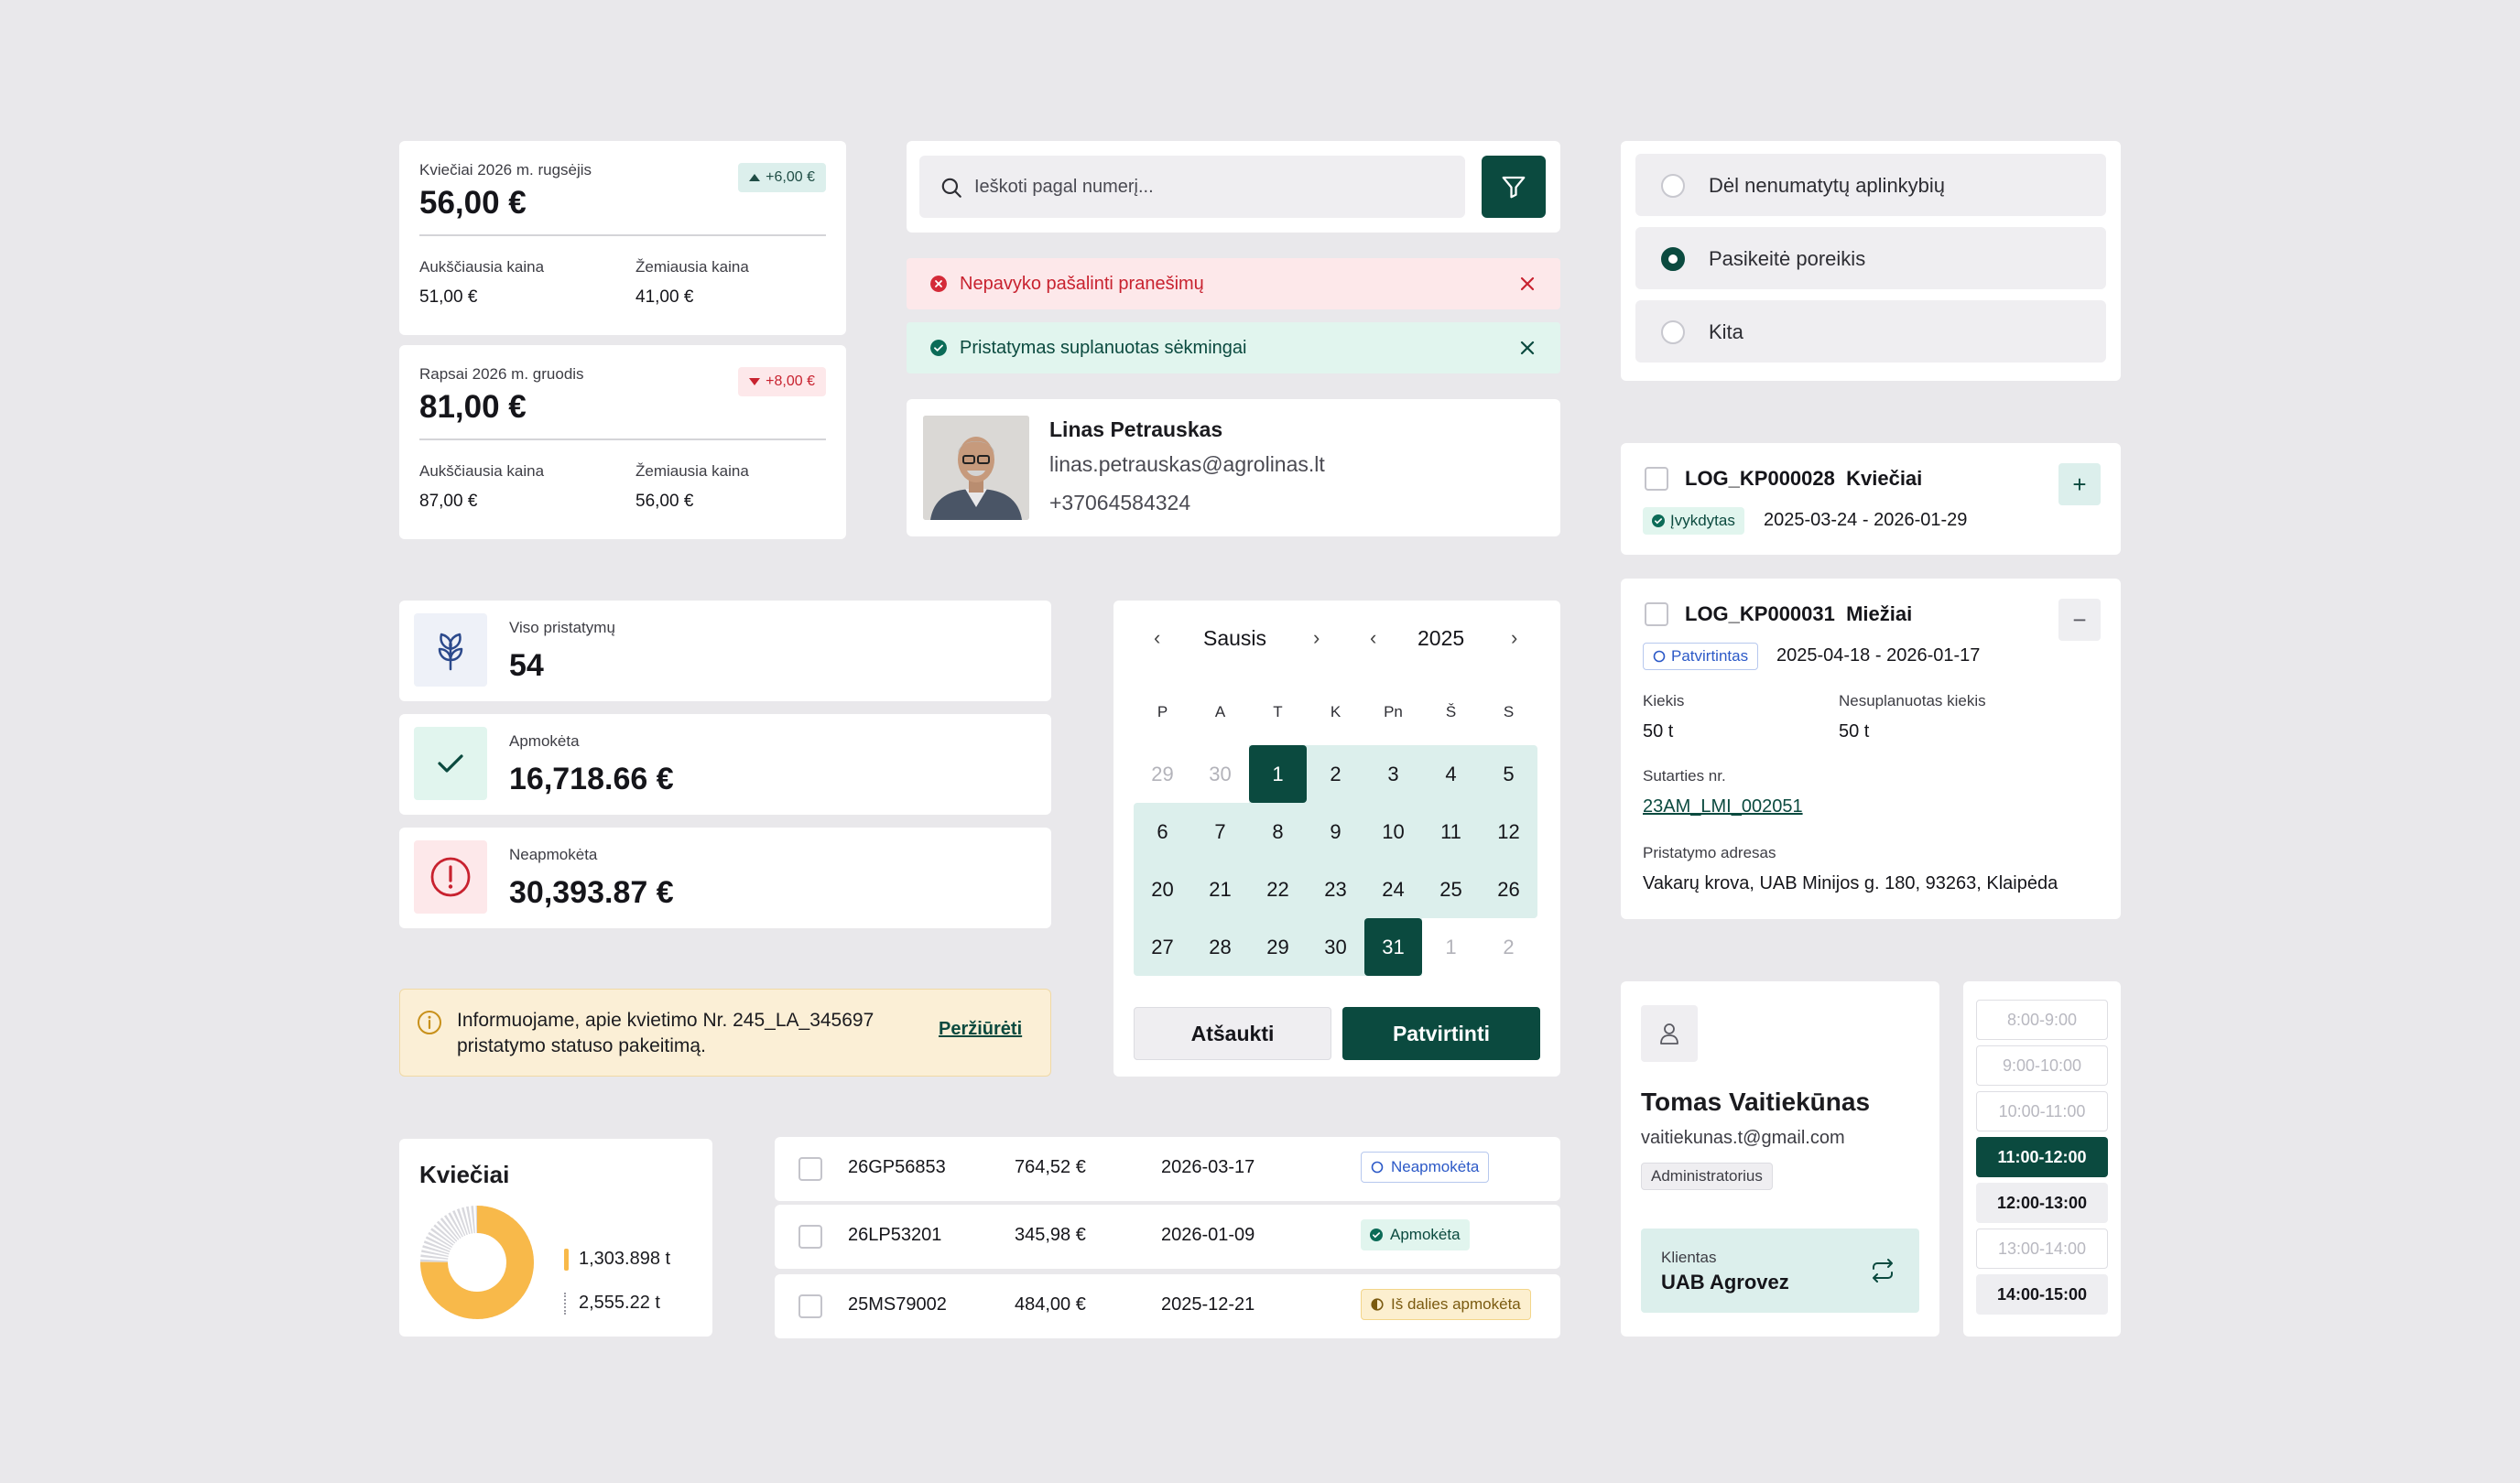 This screenshot has height=1483, width=2520. Describe the element at coordinates (2042, 1157) in the screenshot. I see `time-slot-selected: 11:00-12:00` at that location.